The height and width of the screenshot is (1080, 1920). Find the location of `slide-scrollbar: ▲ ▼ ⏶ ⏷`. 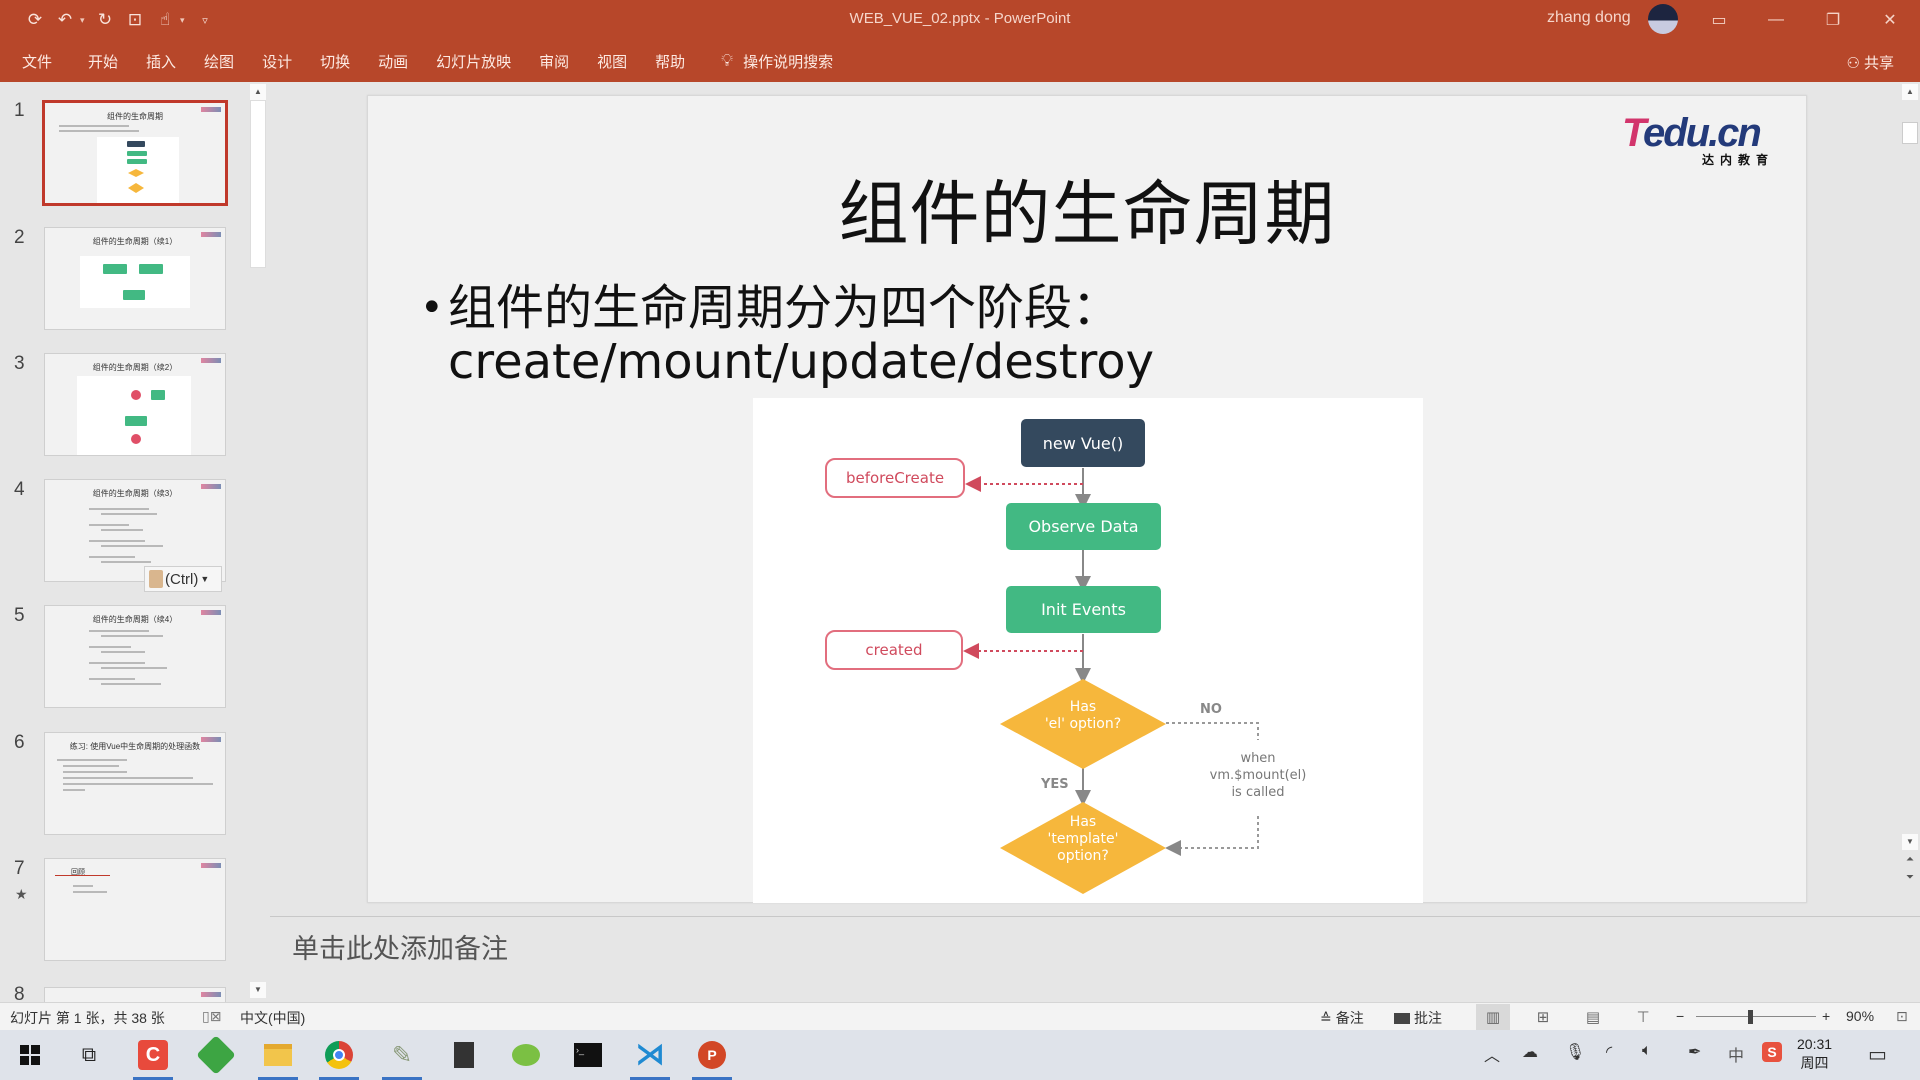

slide-scrollbar: ▲ ▼ ⏶ ⏷ is located at coordinates (1910, 492).